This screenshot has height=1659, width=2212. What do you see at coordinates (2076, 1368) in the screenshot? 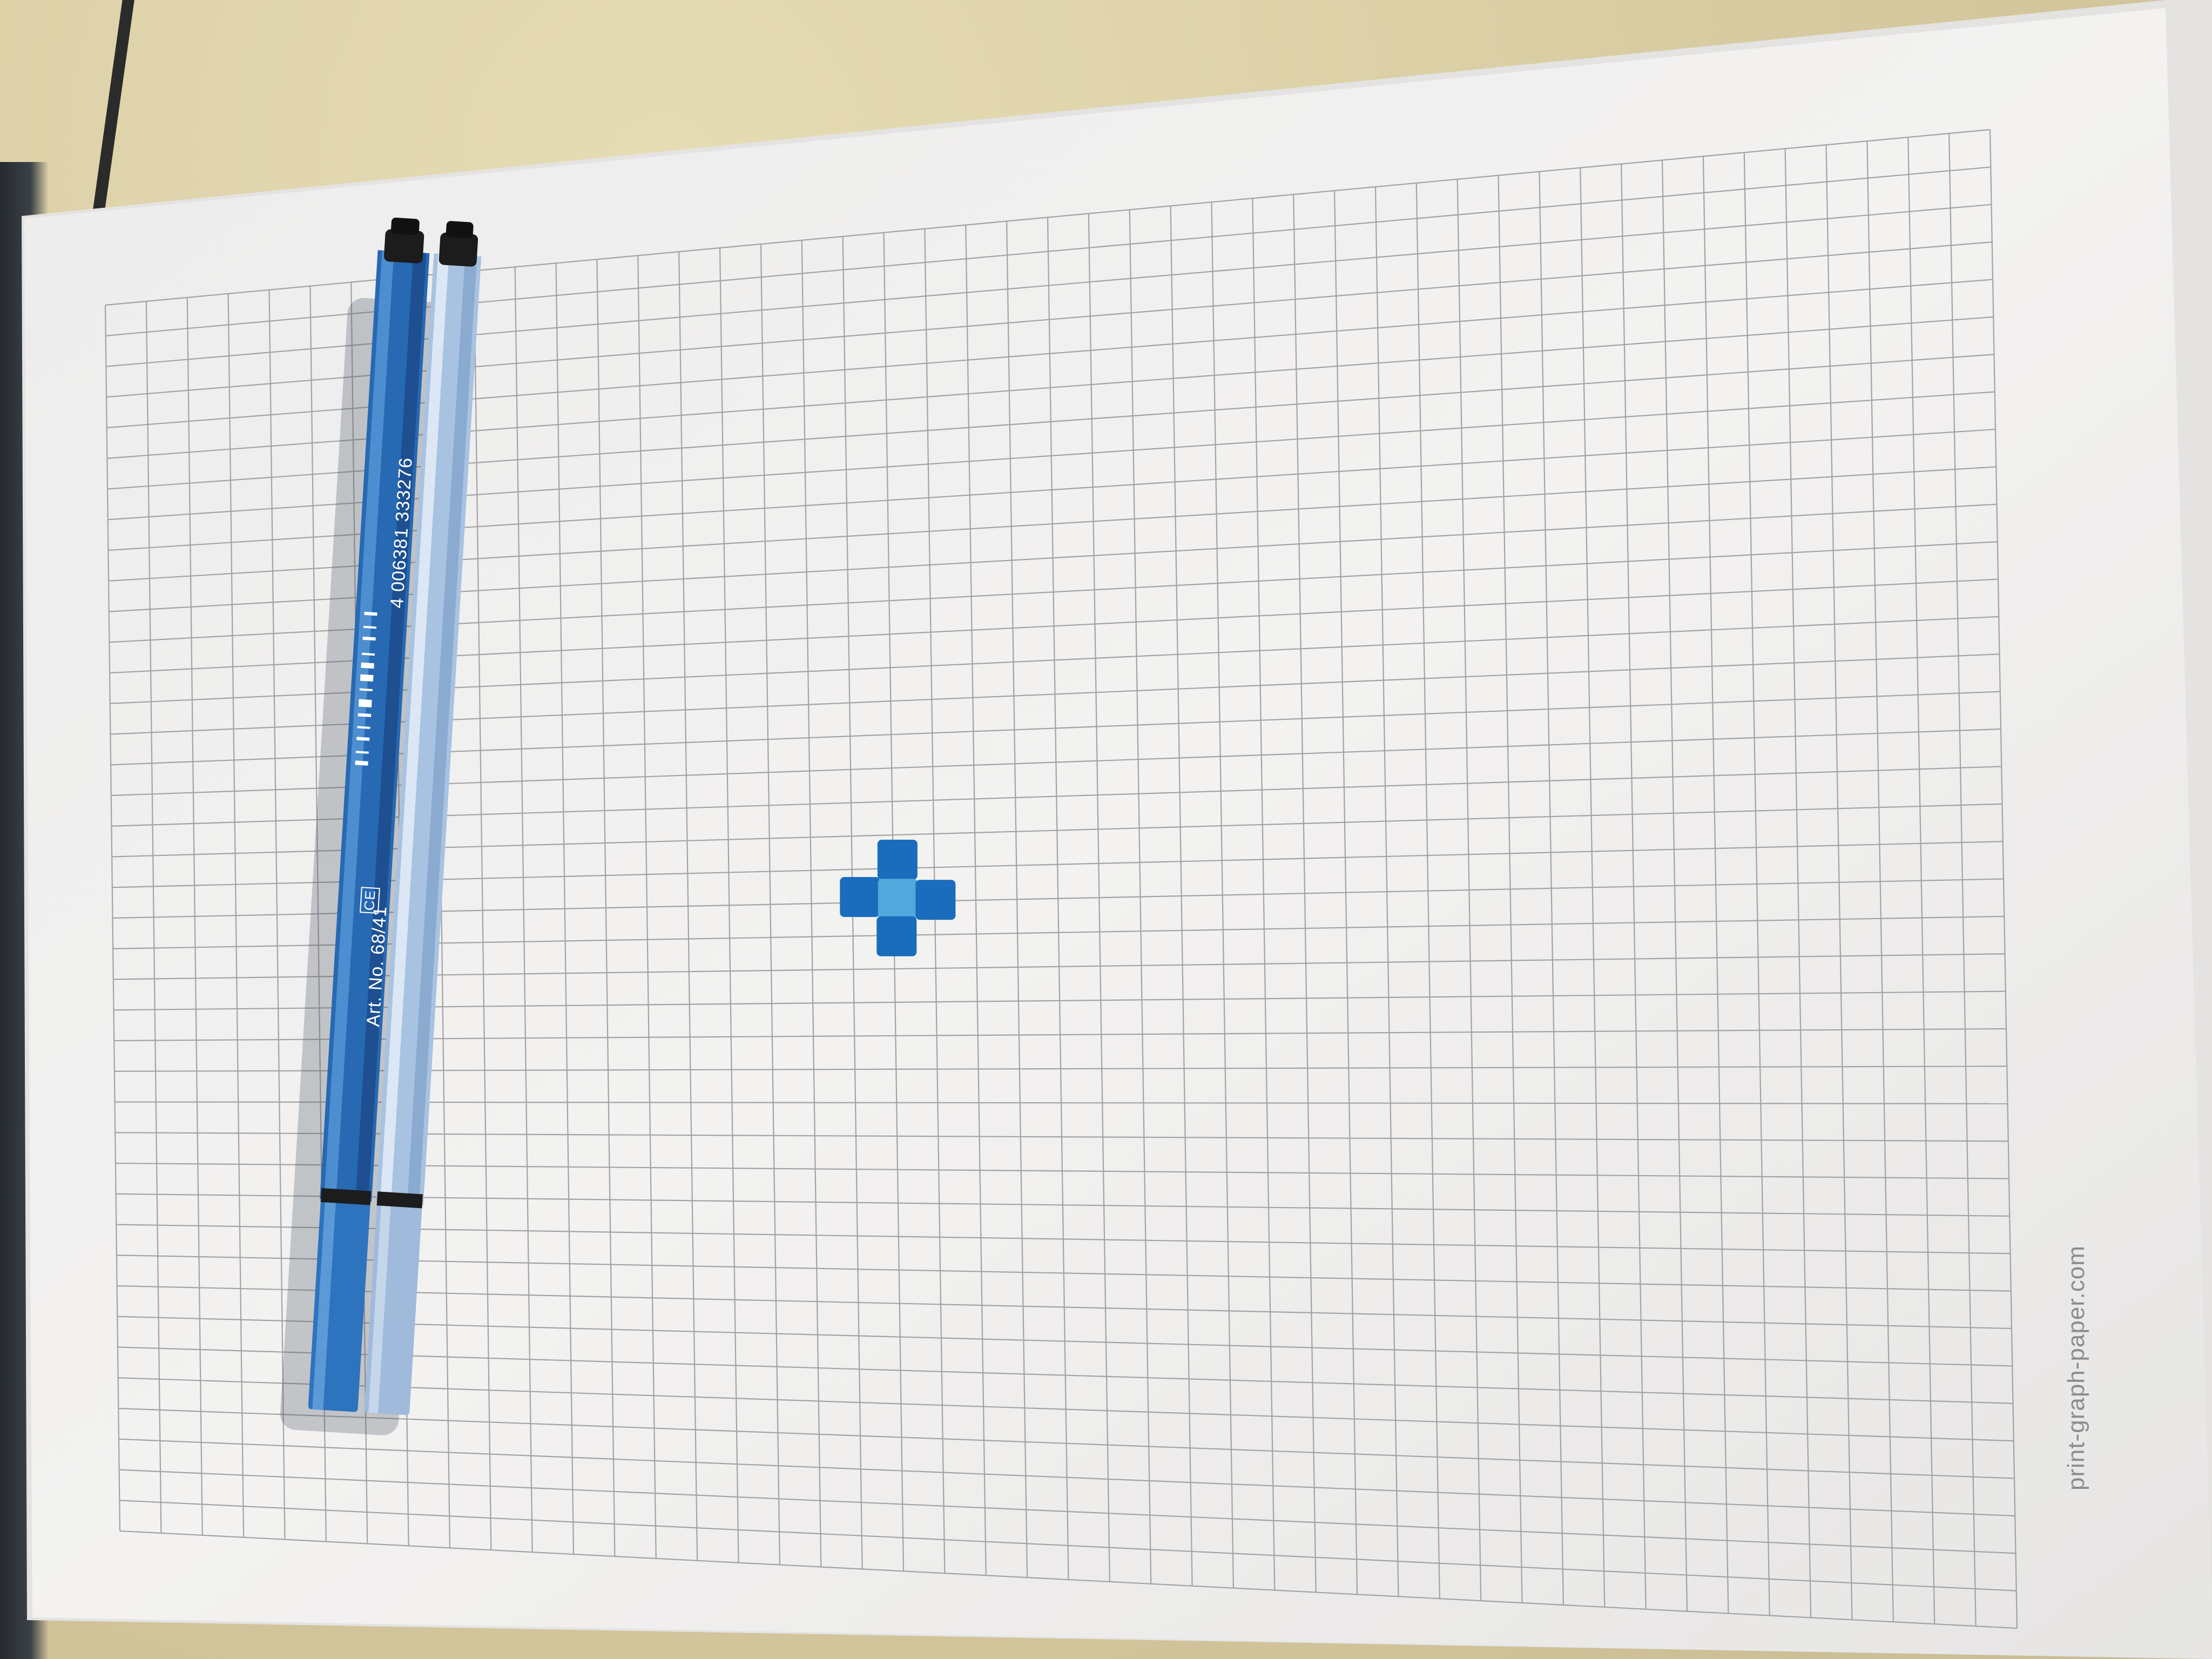
I see `paper-footer-text: print-graph-paper.com` at bounding box center [2076, 1368].